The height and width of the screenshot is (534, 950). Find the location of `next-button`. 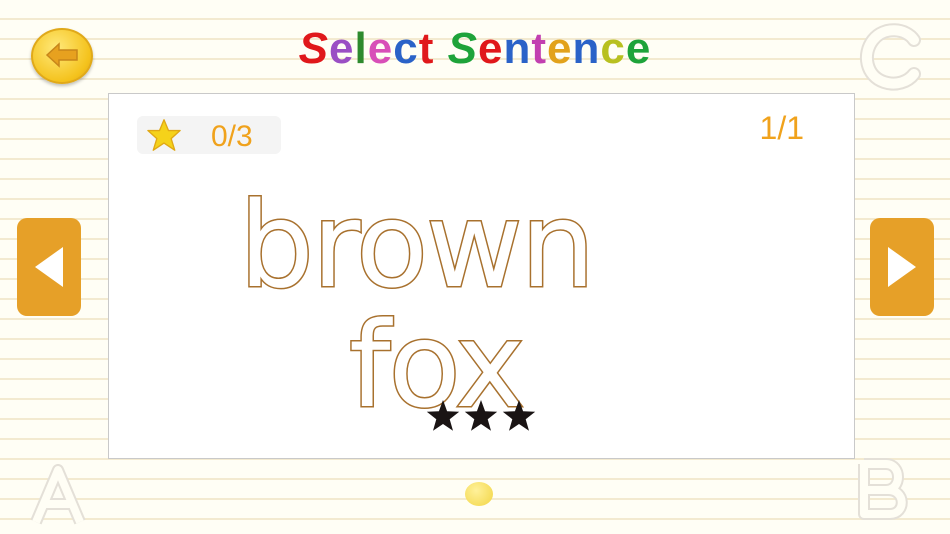

next-button is located at coordinates (902, 267).